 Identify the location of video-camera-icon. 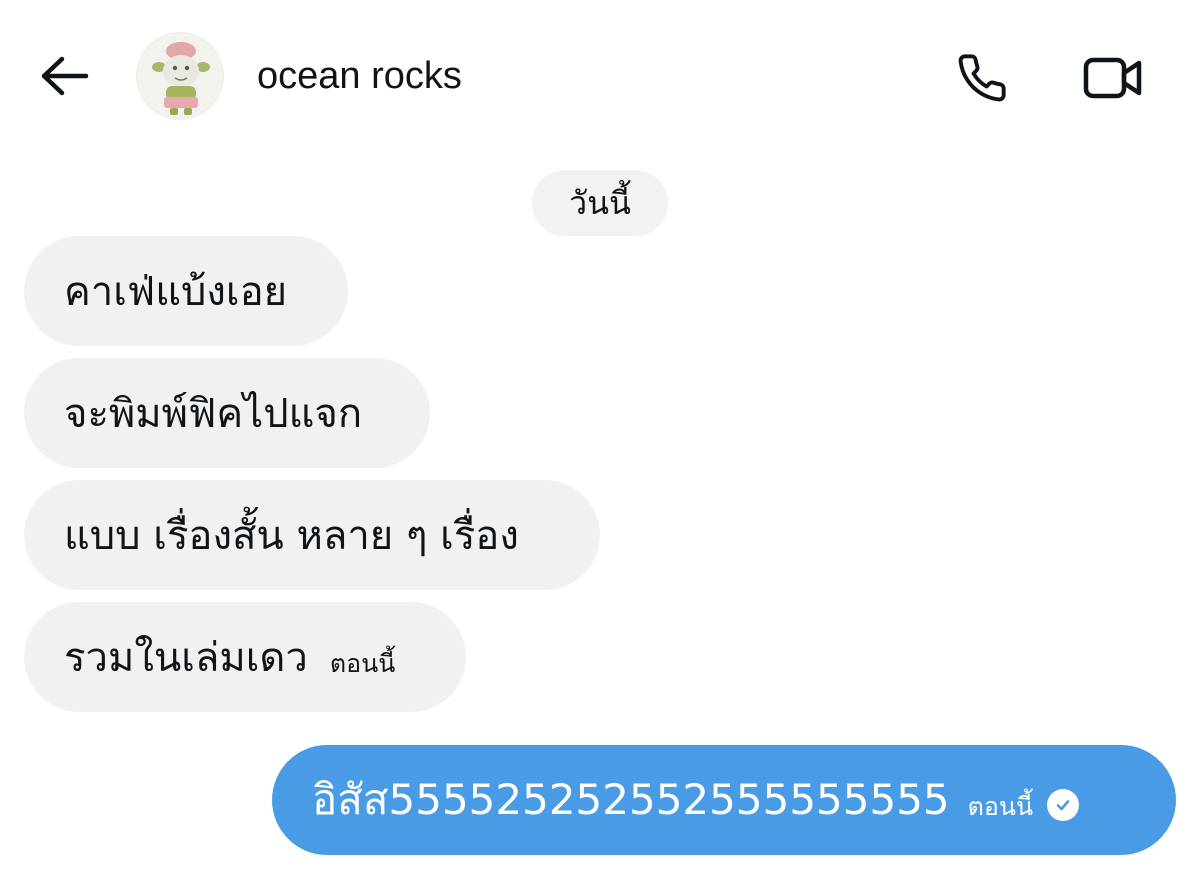
(1112, 78).